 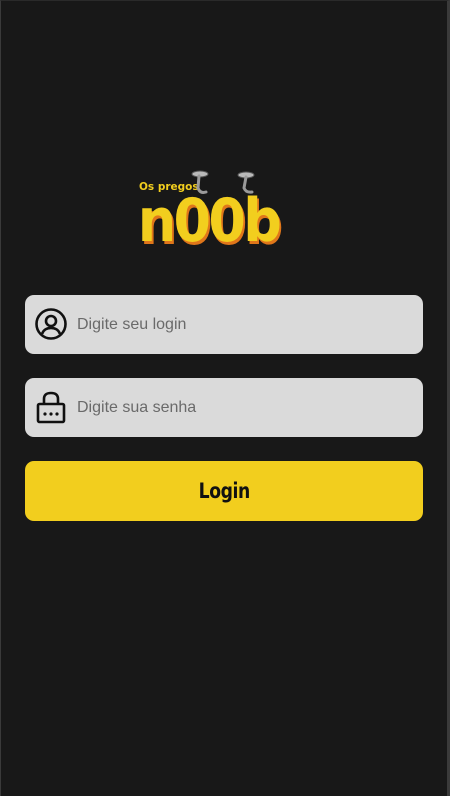 I want to click on brand-logo: Os pregos n00b n00b, so click(x=226, y=208).